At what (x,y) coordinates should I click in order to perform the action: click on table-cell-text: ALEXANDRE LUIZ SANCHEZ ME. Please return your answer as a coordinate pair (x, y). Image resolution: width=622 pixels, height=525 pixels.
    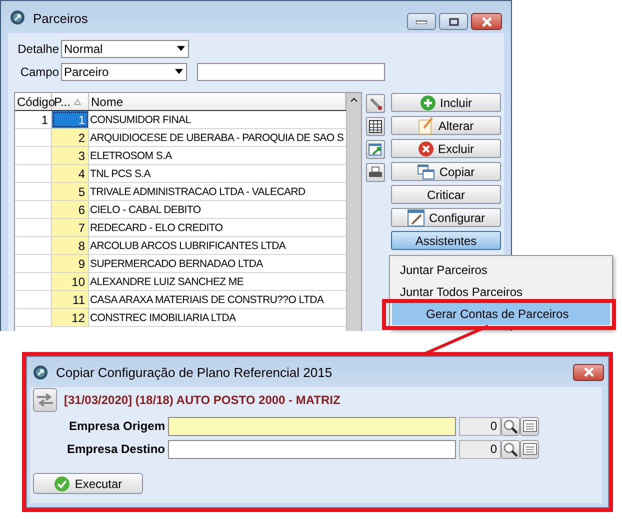
    Looking at the image, I should click on (167, 282).